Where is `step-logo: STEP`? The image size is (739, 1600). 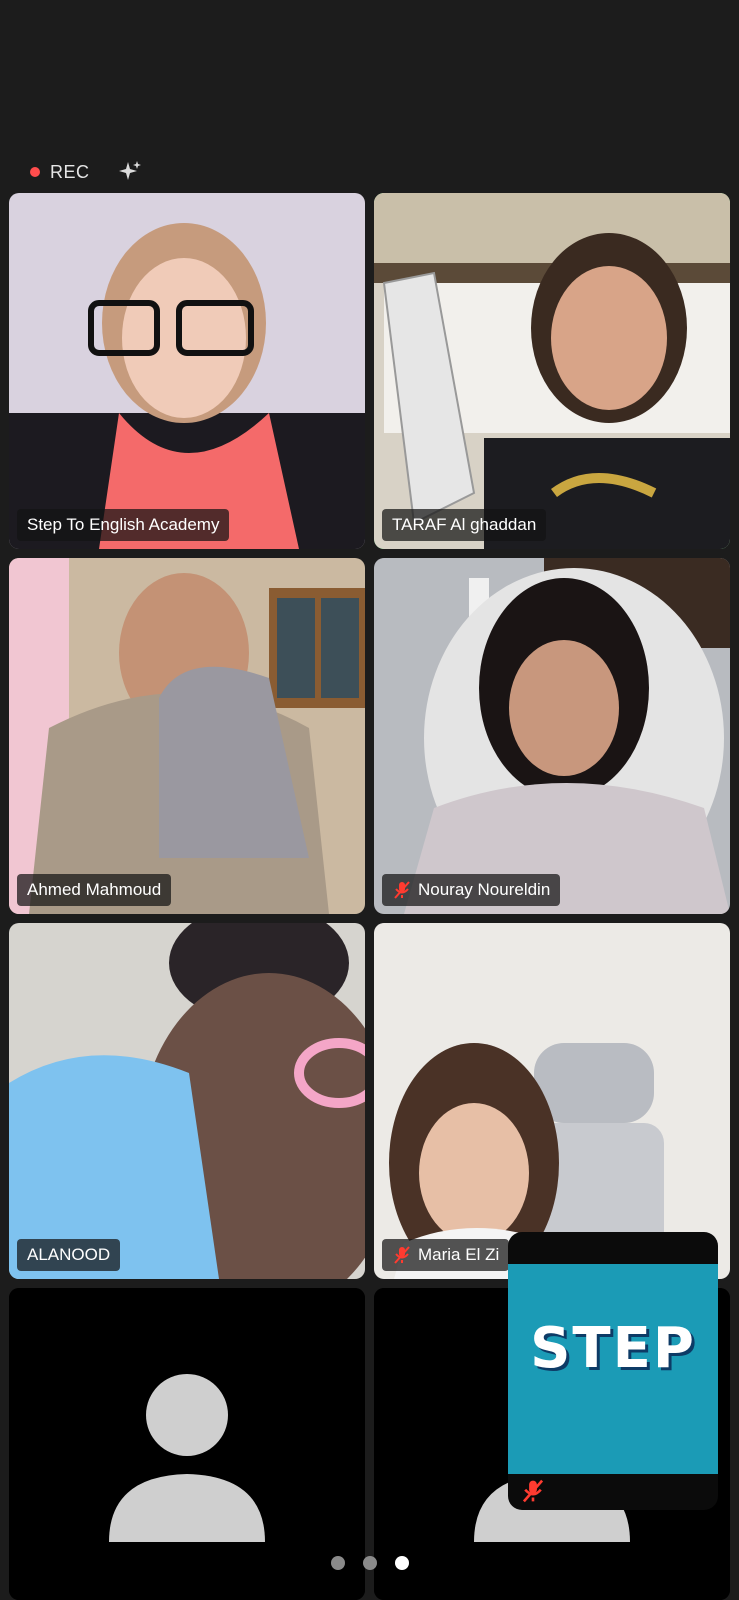
step-logo: STEP is located at coordinates (613, 1348).